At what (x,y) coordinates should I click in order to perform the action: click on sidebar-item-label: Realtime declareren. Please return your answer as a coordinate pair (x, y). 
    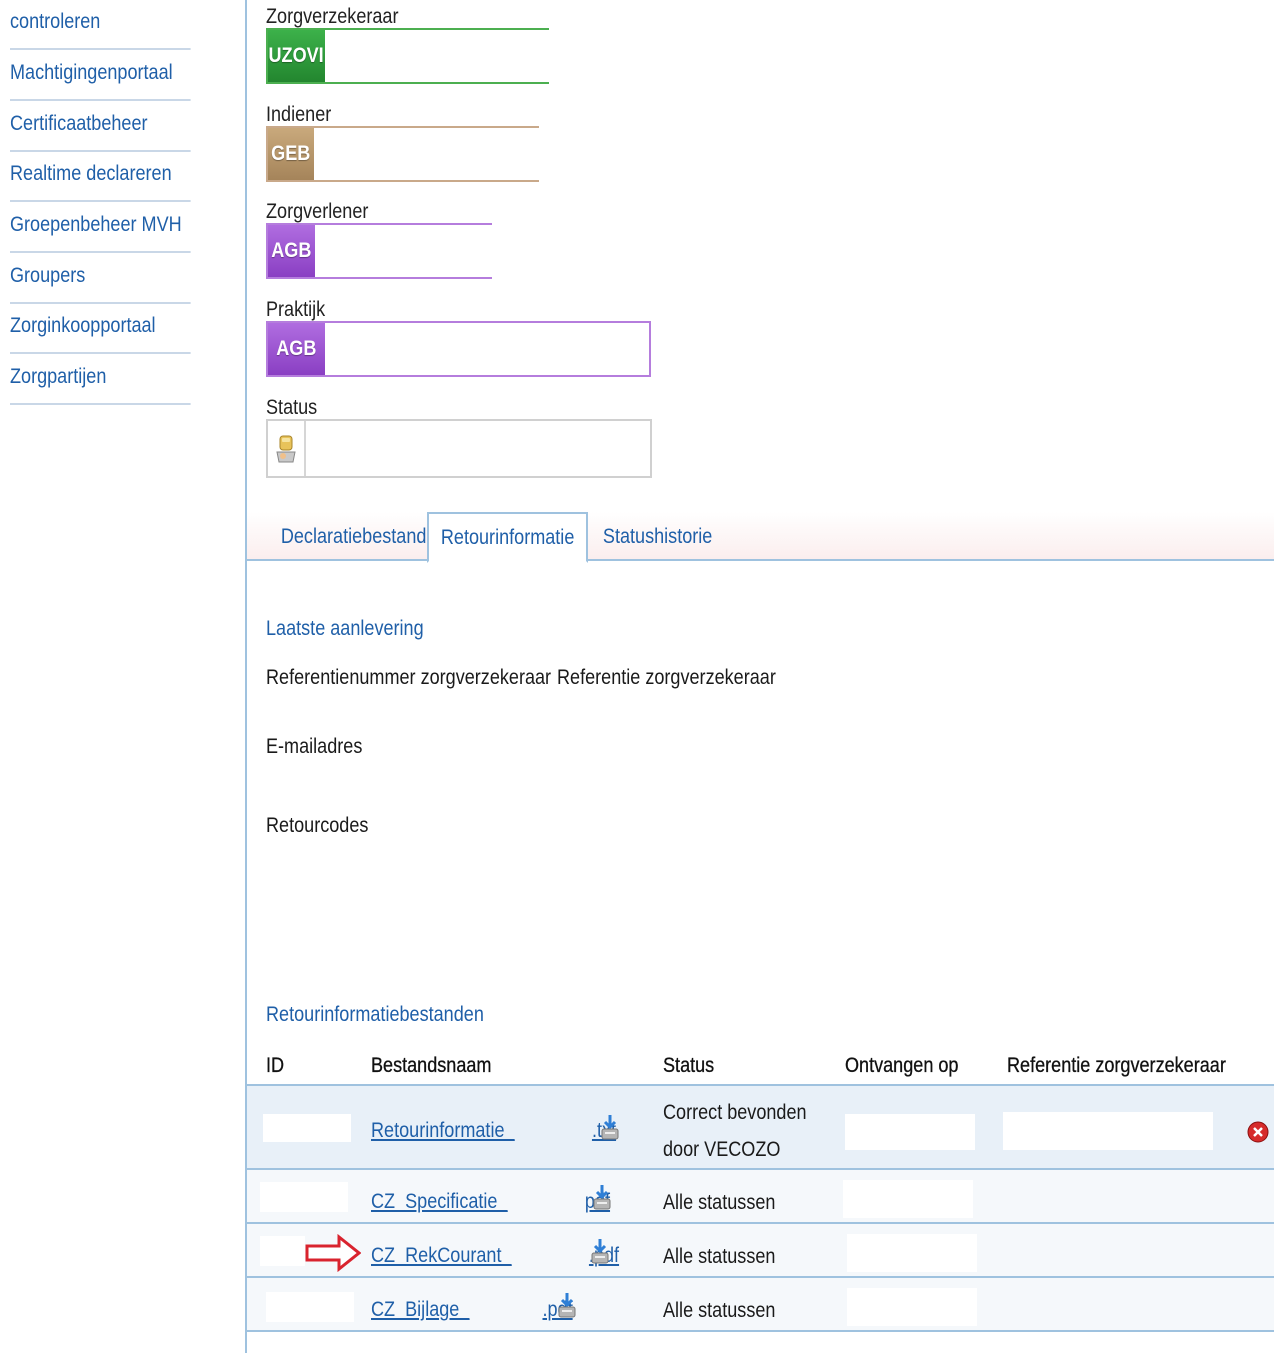
    Looking at the image, I should click on (91, 173).